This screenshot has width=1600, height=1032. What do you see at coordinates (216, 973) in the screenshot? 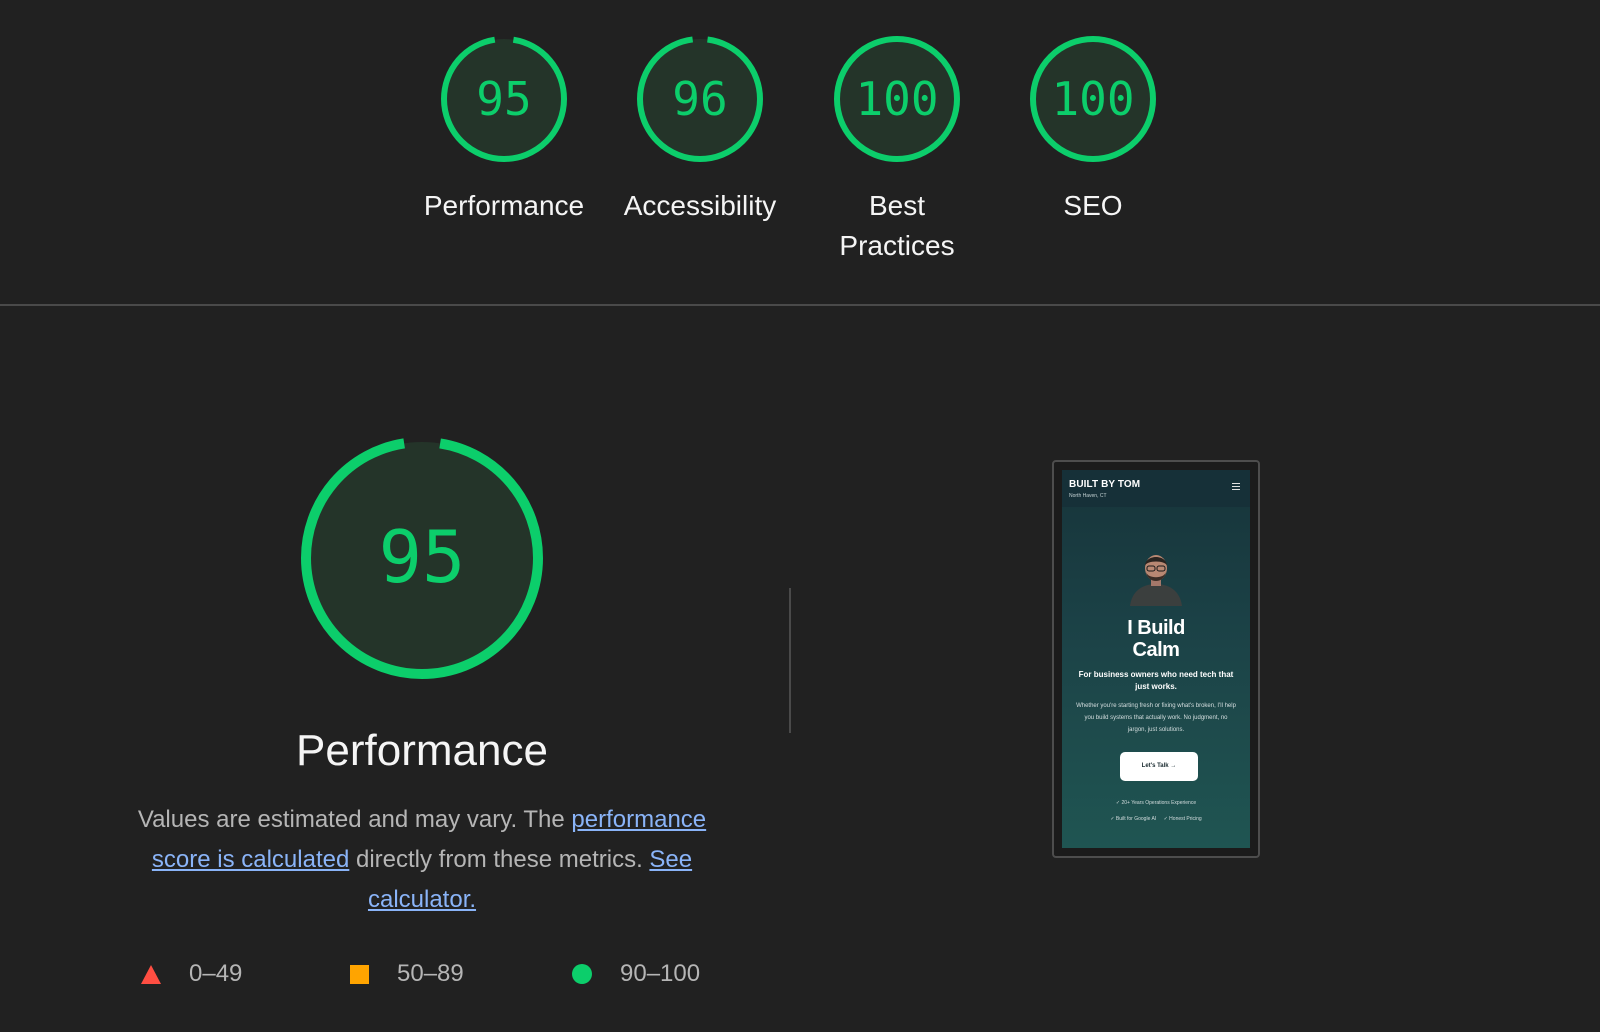
I see `legend-fail-range: 0–49` at bounding box center [216, 973].